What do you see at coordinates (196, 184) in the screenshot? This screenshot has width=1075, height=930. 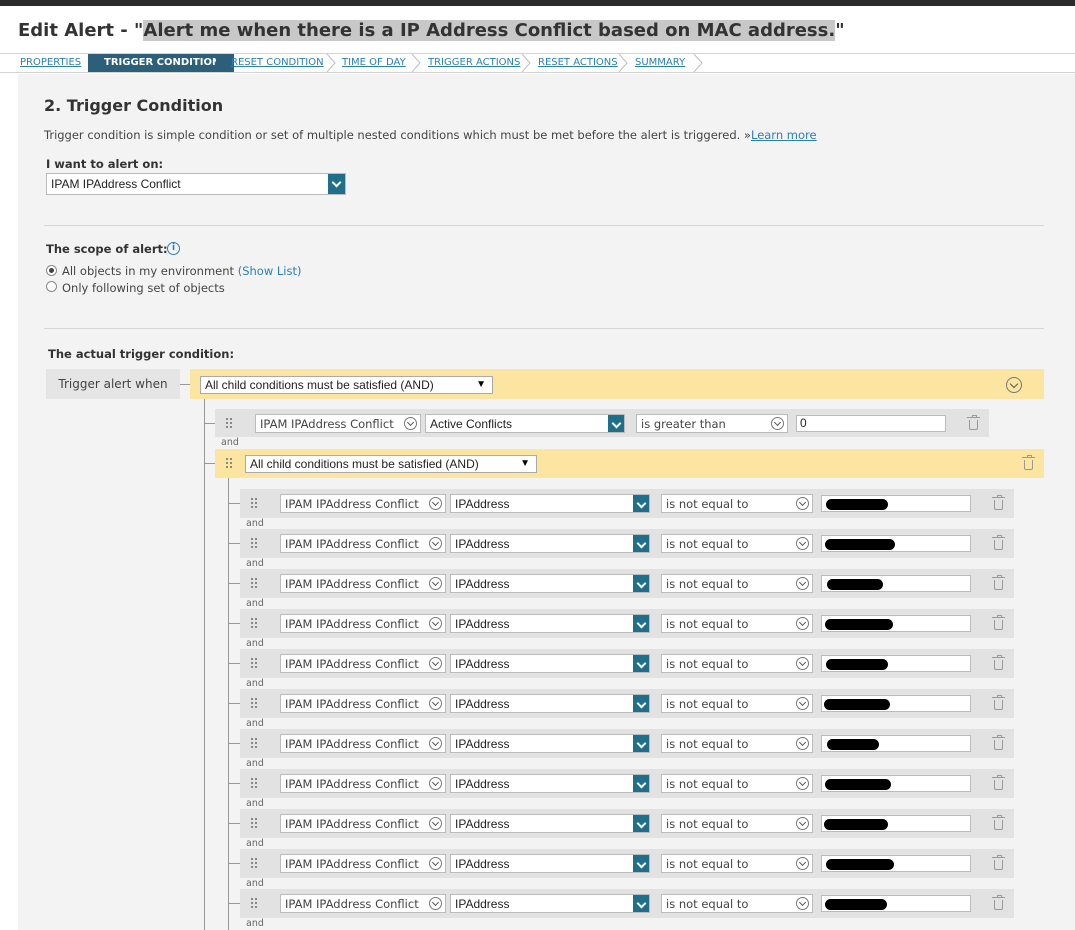 I see `alert-on-select: IPAM IPAddress Conflict` at bounding box center [196, 184].